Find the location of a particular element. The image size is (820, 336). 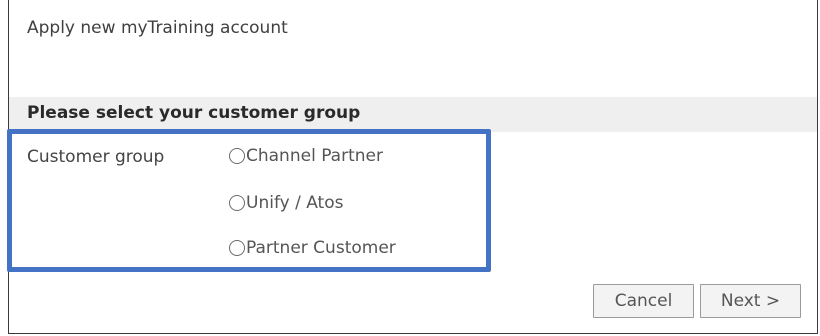

section-title: Please select your customer group is located at coordinates (194, 113).